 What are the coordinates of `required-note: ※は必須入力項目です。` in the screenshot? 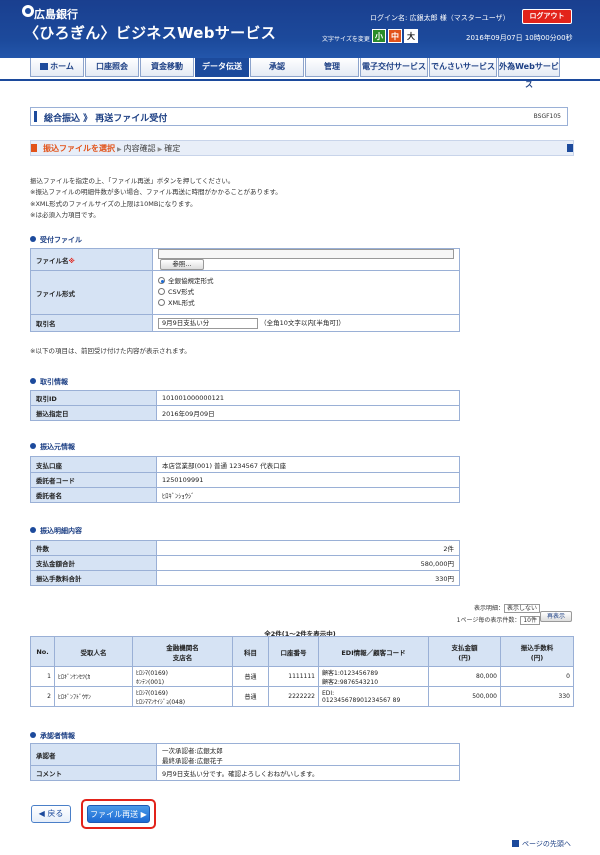 It's located at (65, 215).